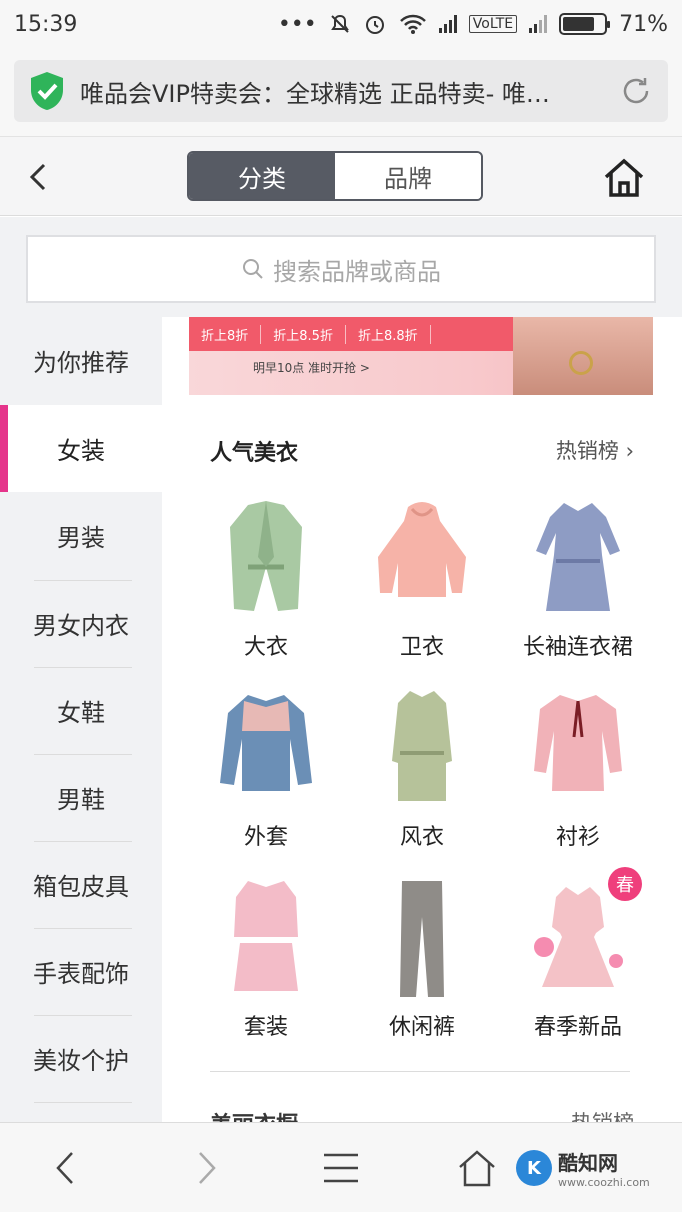 Image resolution: width=682 pixels, height=1212 pixels. I want to click on app-header: 分类 品牌, so click(341, 176).